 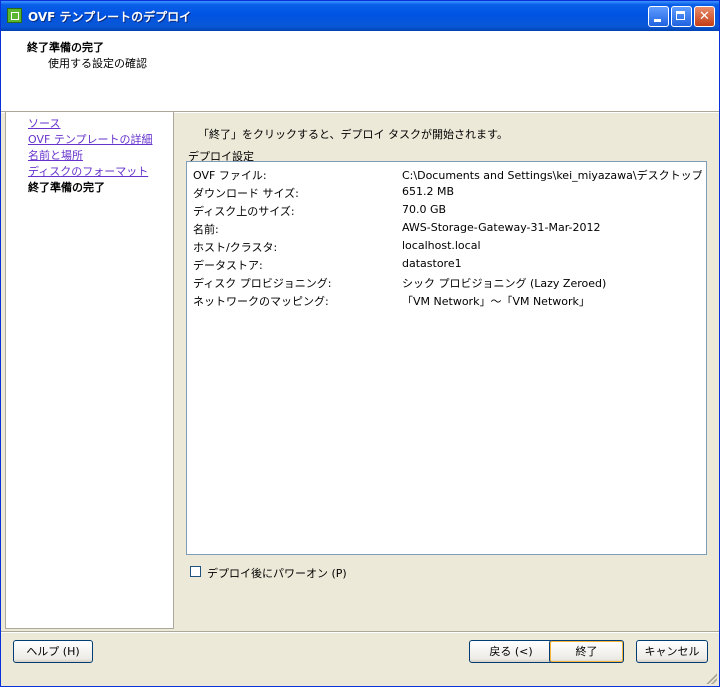 What do you see at coordinates (672, 651) in the screenshot?
I see `cancel-button: キャンセル` at bounding box center [672, 651].